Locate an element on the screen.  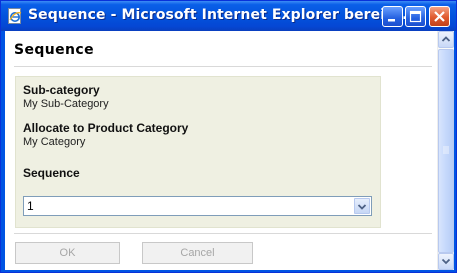
scroll-thumb is located at coordinates (446, 151).